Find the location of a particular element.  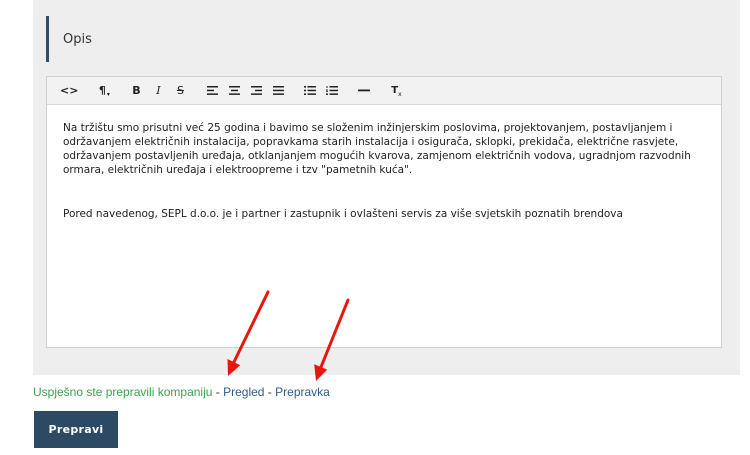

success-message: Uspješno ste prepravili kompaniju is located at coordinates (123, 392).